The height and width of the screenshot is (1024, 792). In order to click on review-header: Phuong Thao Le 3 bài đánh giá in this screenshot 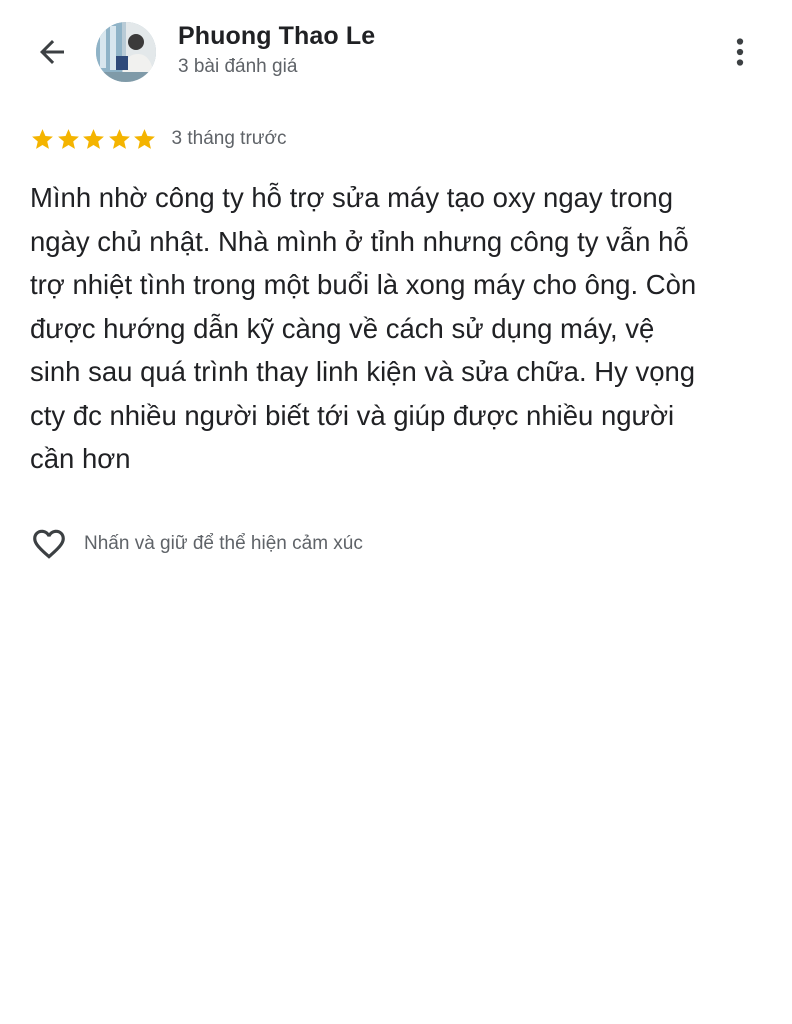, I will do `click(396, 50)`.